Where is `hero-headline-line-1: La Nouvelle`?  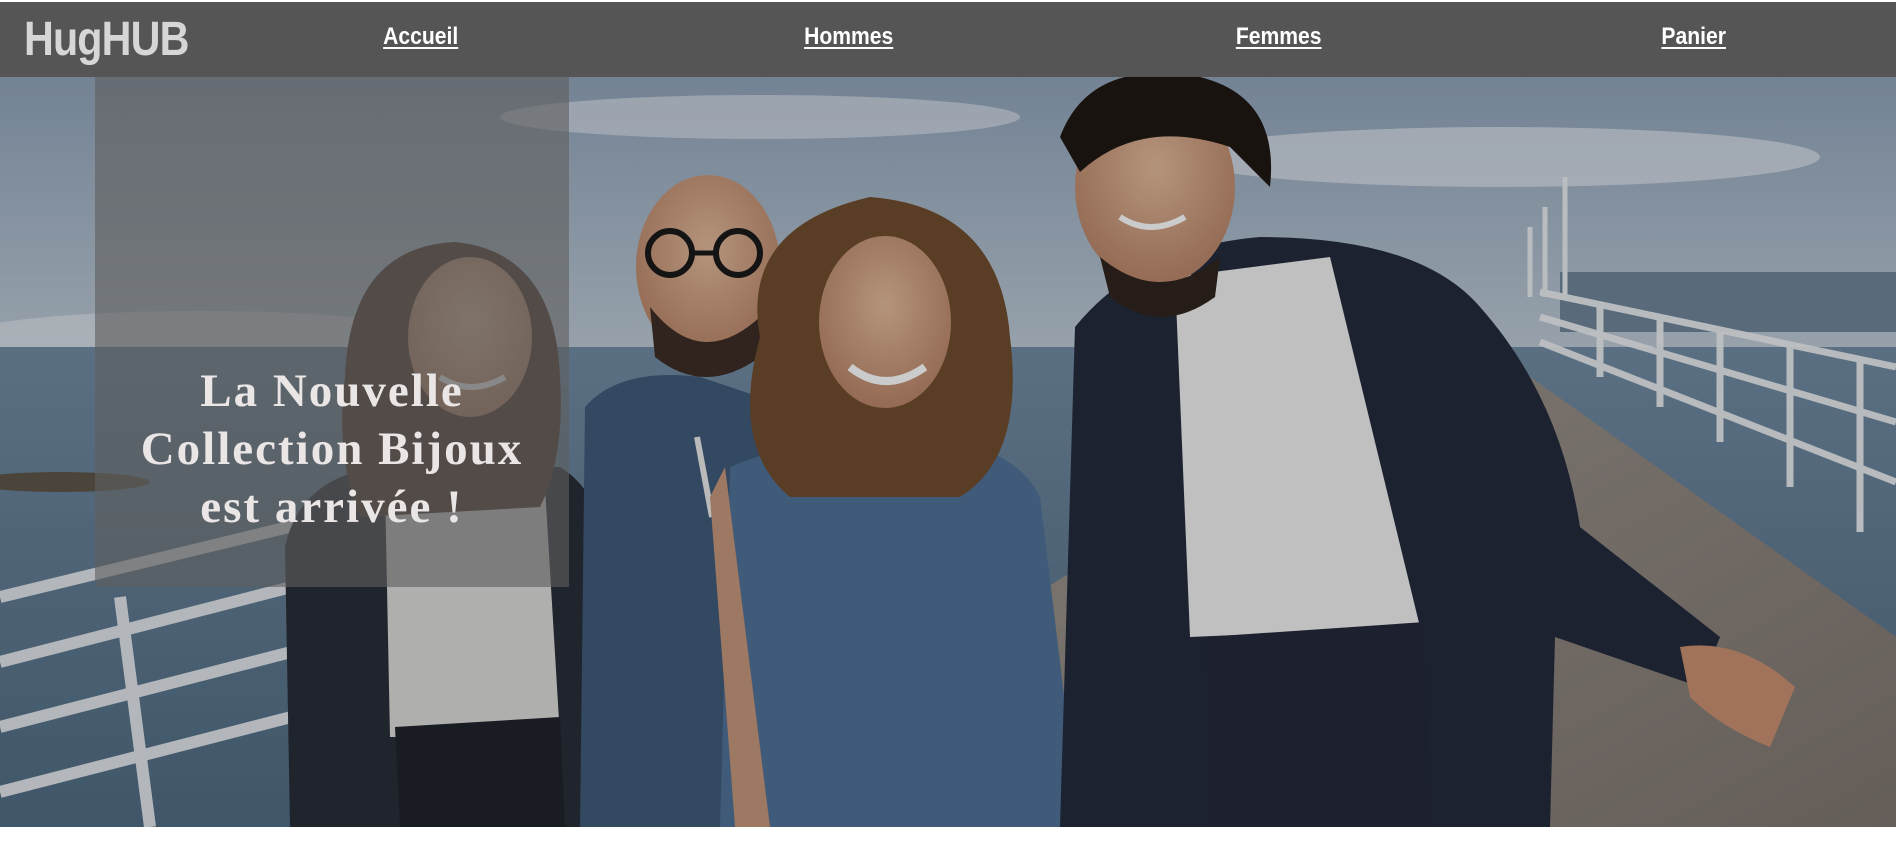 hero-headline-line-1: La Nouvelle is located at coordinates (332, 391).